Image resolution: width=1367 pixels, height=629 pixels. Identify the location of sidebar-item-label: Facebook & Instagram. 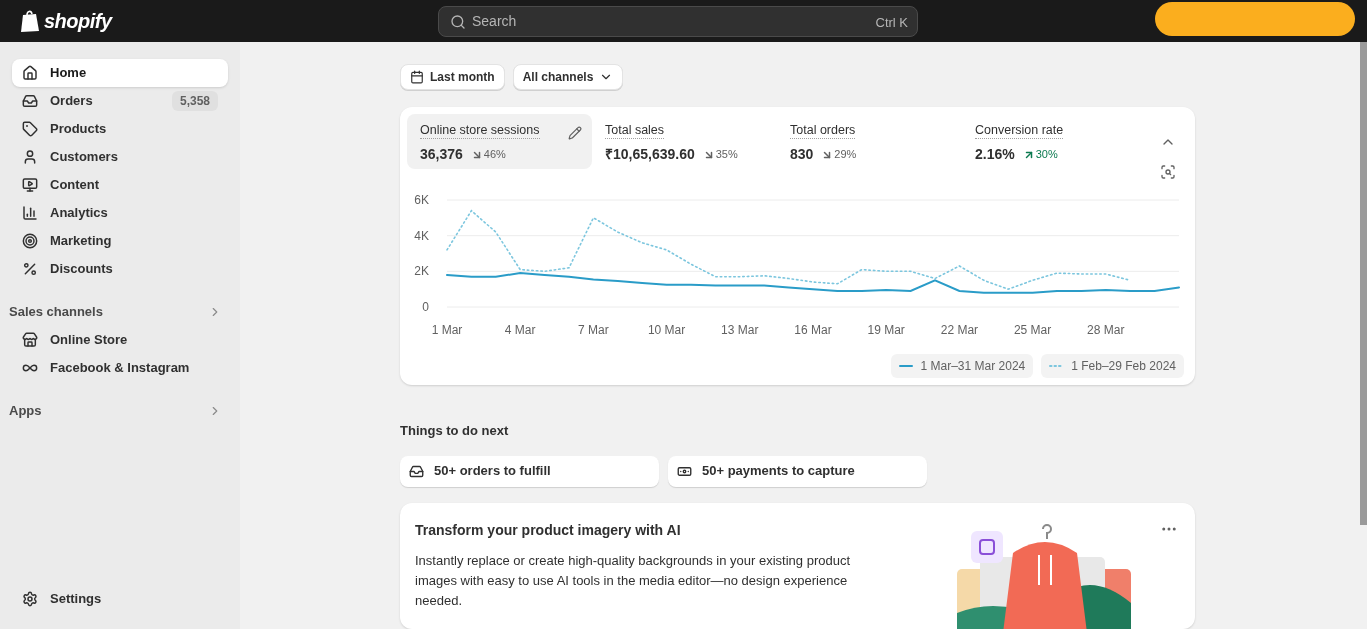
(120, 368).